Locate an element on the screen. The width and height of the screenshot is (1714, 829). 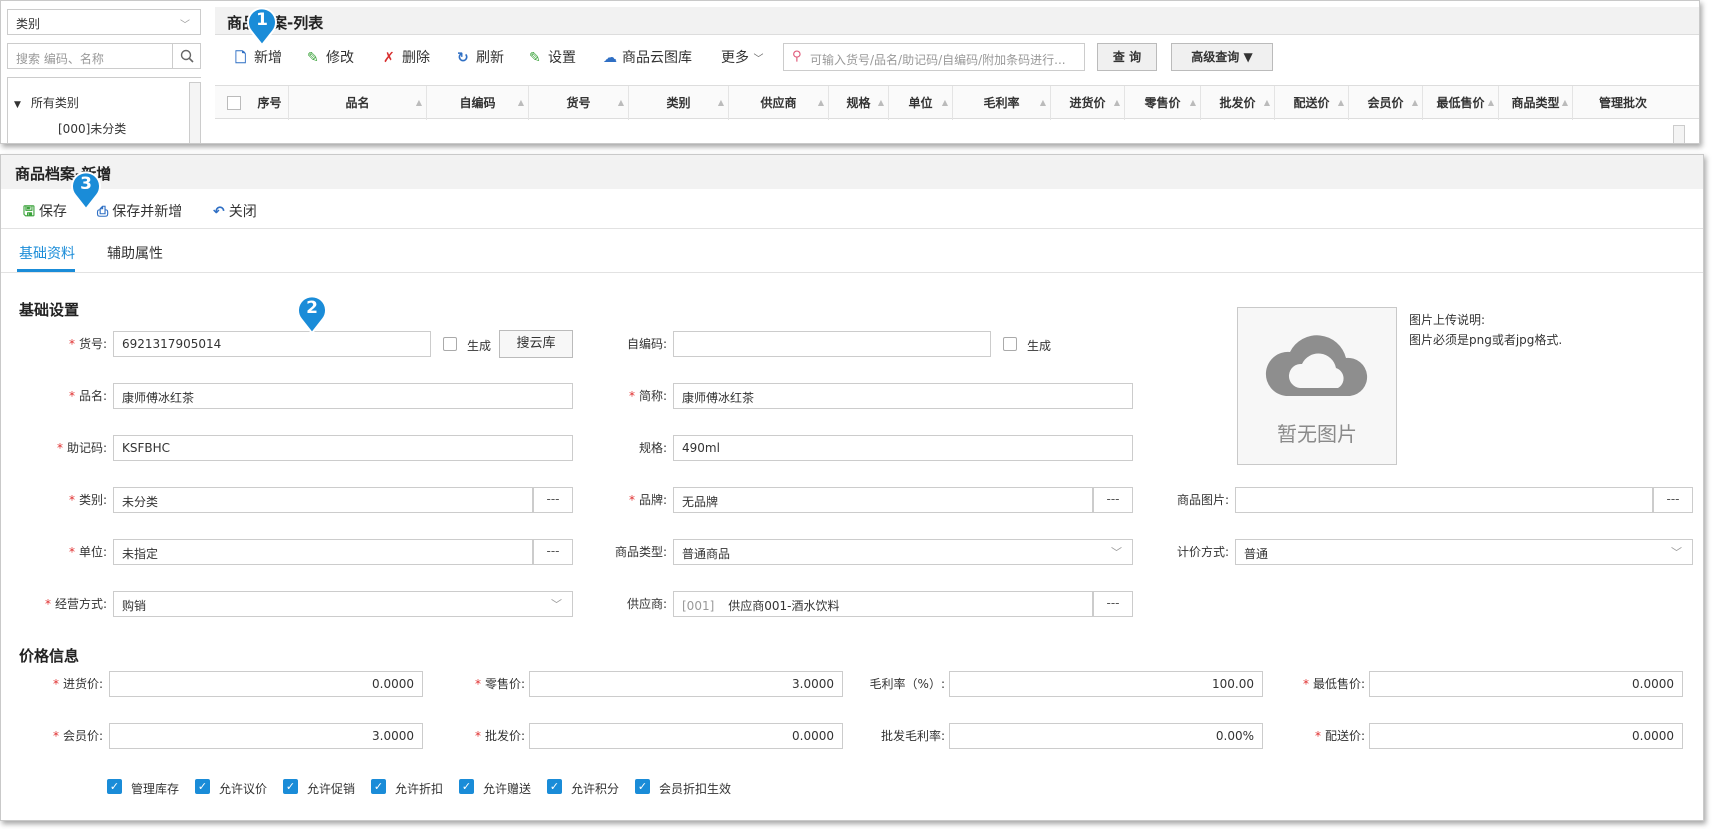
column-header: 零售价 ▲ is located at coordinates (1163, 103).